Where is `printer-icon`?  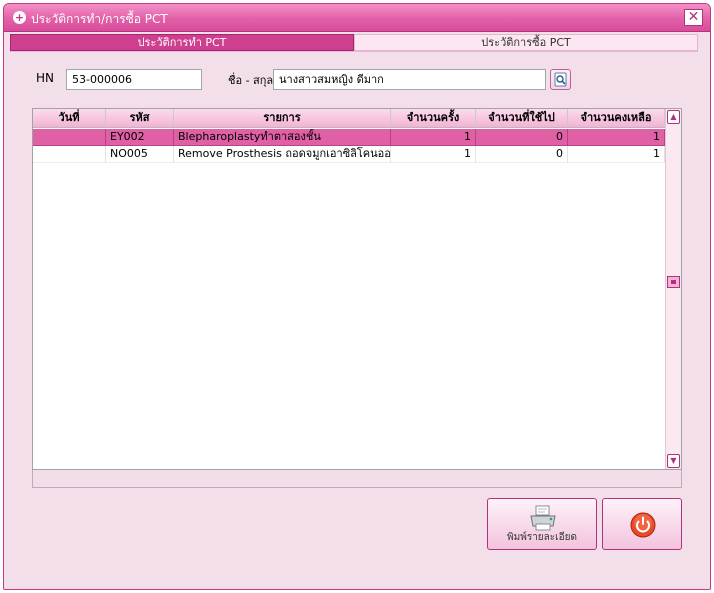
printer-icon is located at coordinates (543, 518).